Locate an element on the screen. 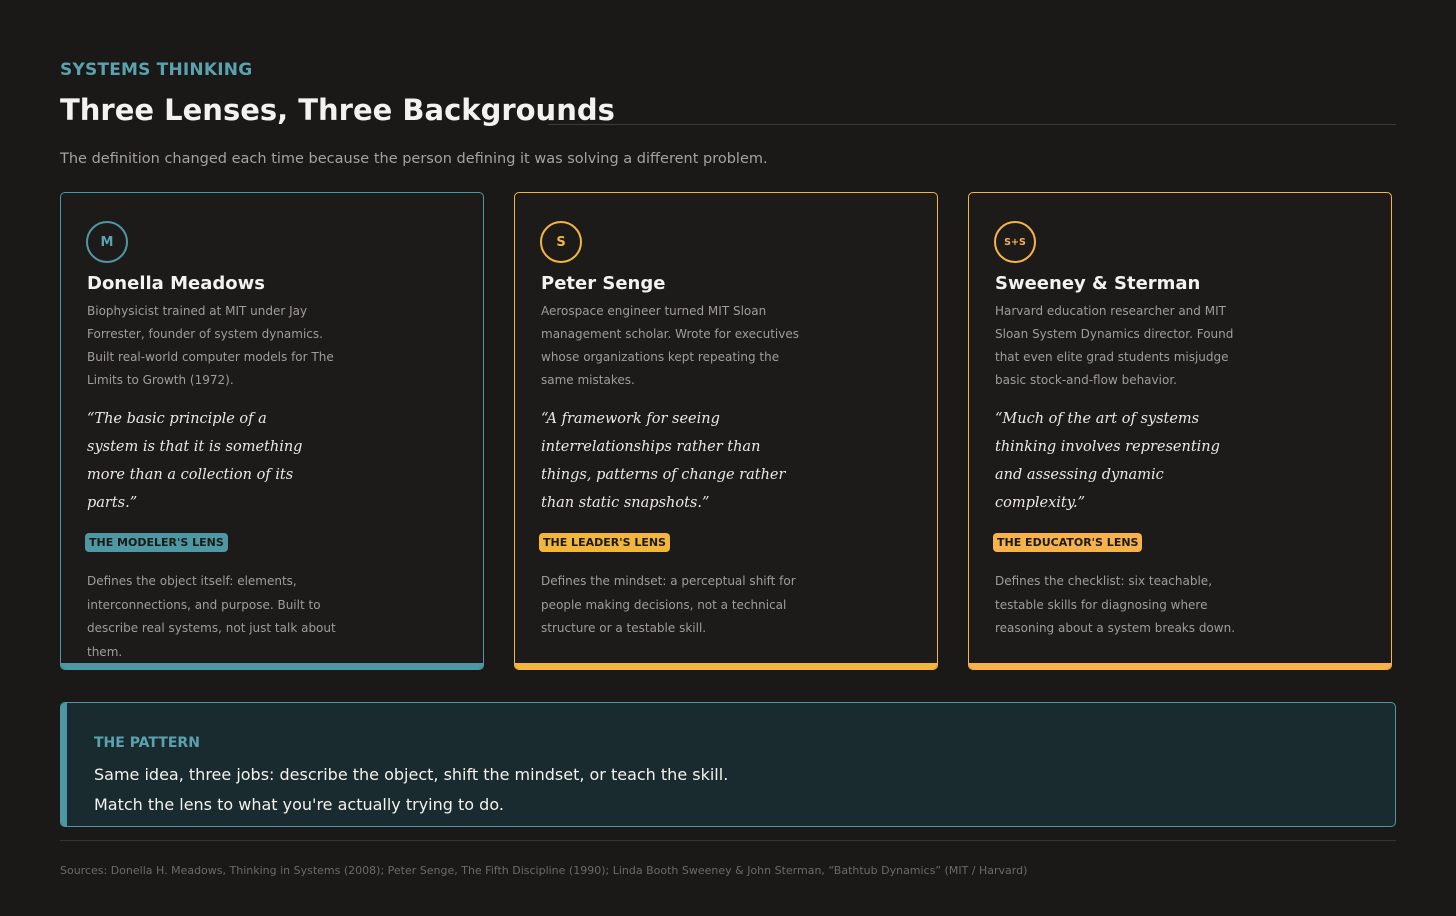  card-name: Donella Meadows is located at coordinates (176, 283).